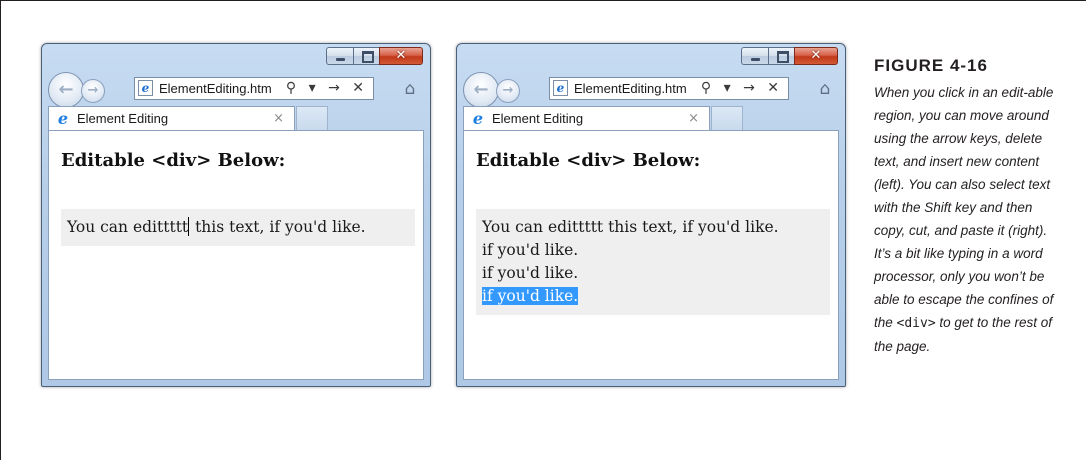 This screenshot has height=460, width=1086. What do you see at coordinates (278, 227) in the screenshot?
I see `editable-text-after-caret: this text, if you'd like.` at bounding box center [278, 227].